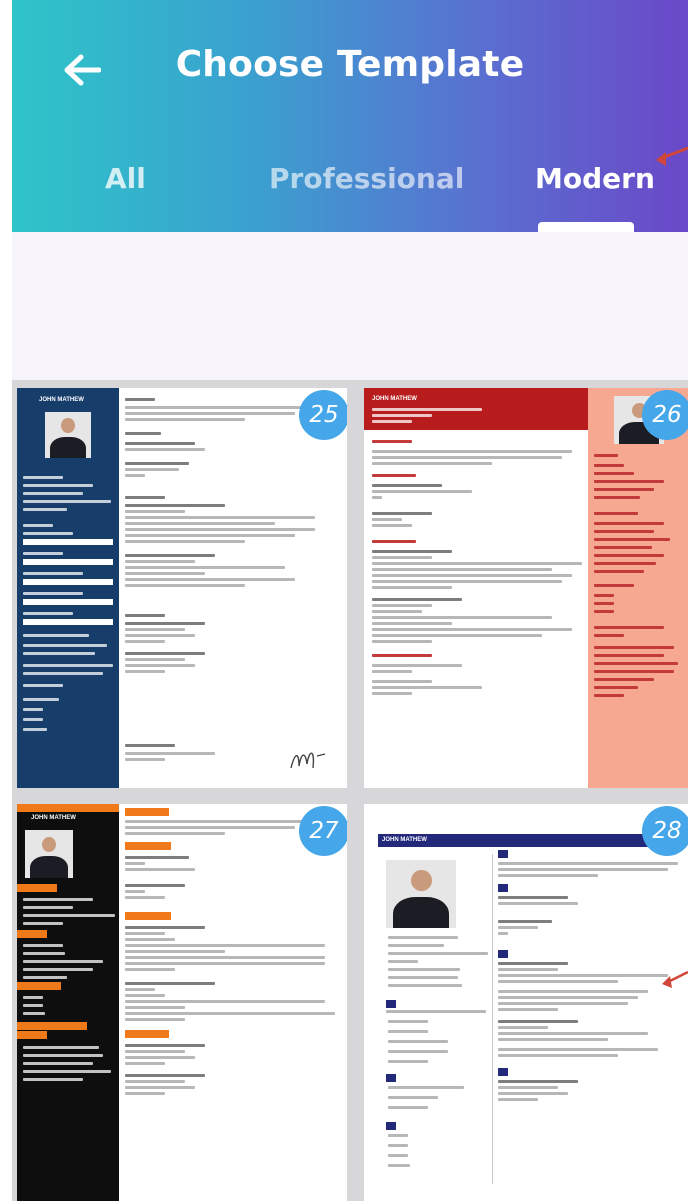  I want to click on tab-professional: Professional, so click(366, 178).